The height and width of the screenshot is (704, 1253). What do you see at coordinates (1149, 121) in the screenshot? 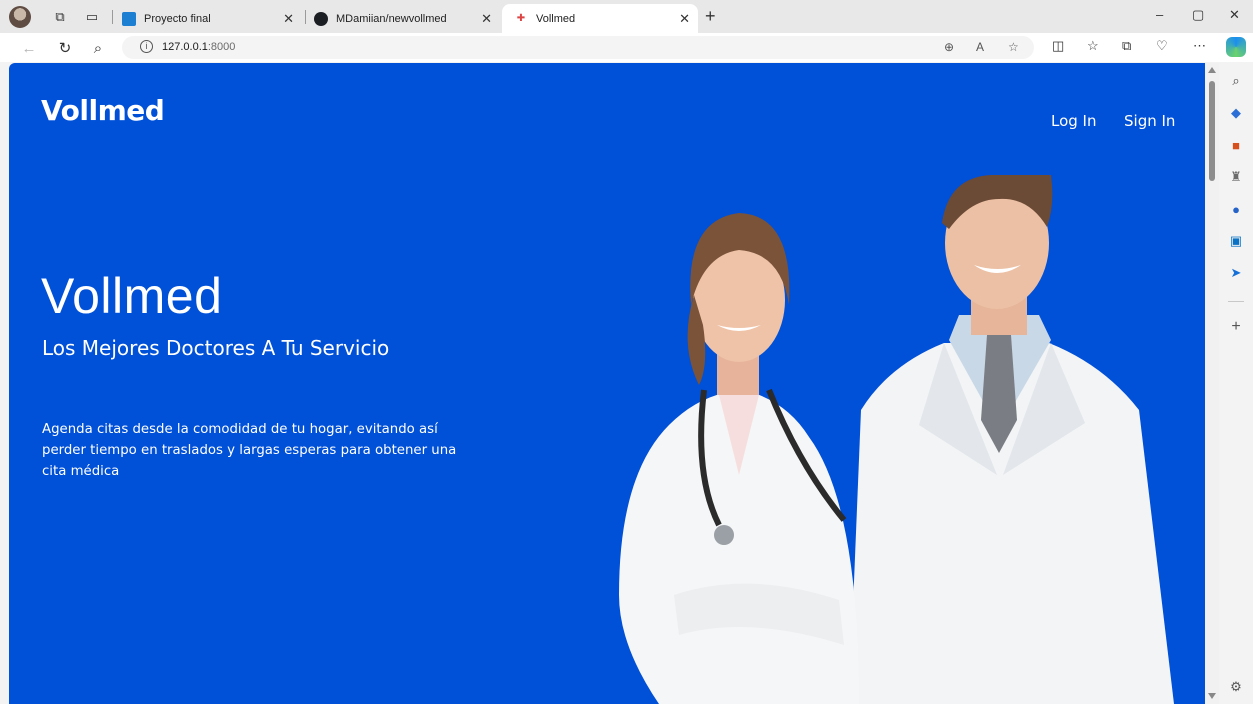
I see `signin-link: Sign In` at bounding box center [1149, 121].